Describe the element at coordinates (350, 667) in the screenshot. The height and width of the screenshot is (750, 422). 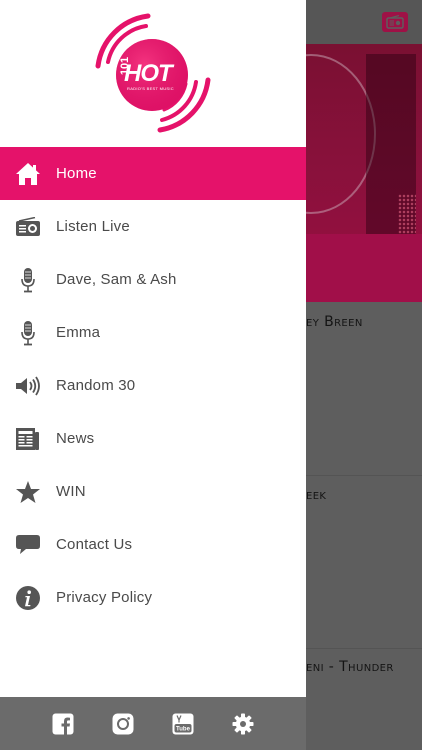
I see `background-list-item-3: eni - Thunder` at that location.